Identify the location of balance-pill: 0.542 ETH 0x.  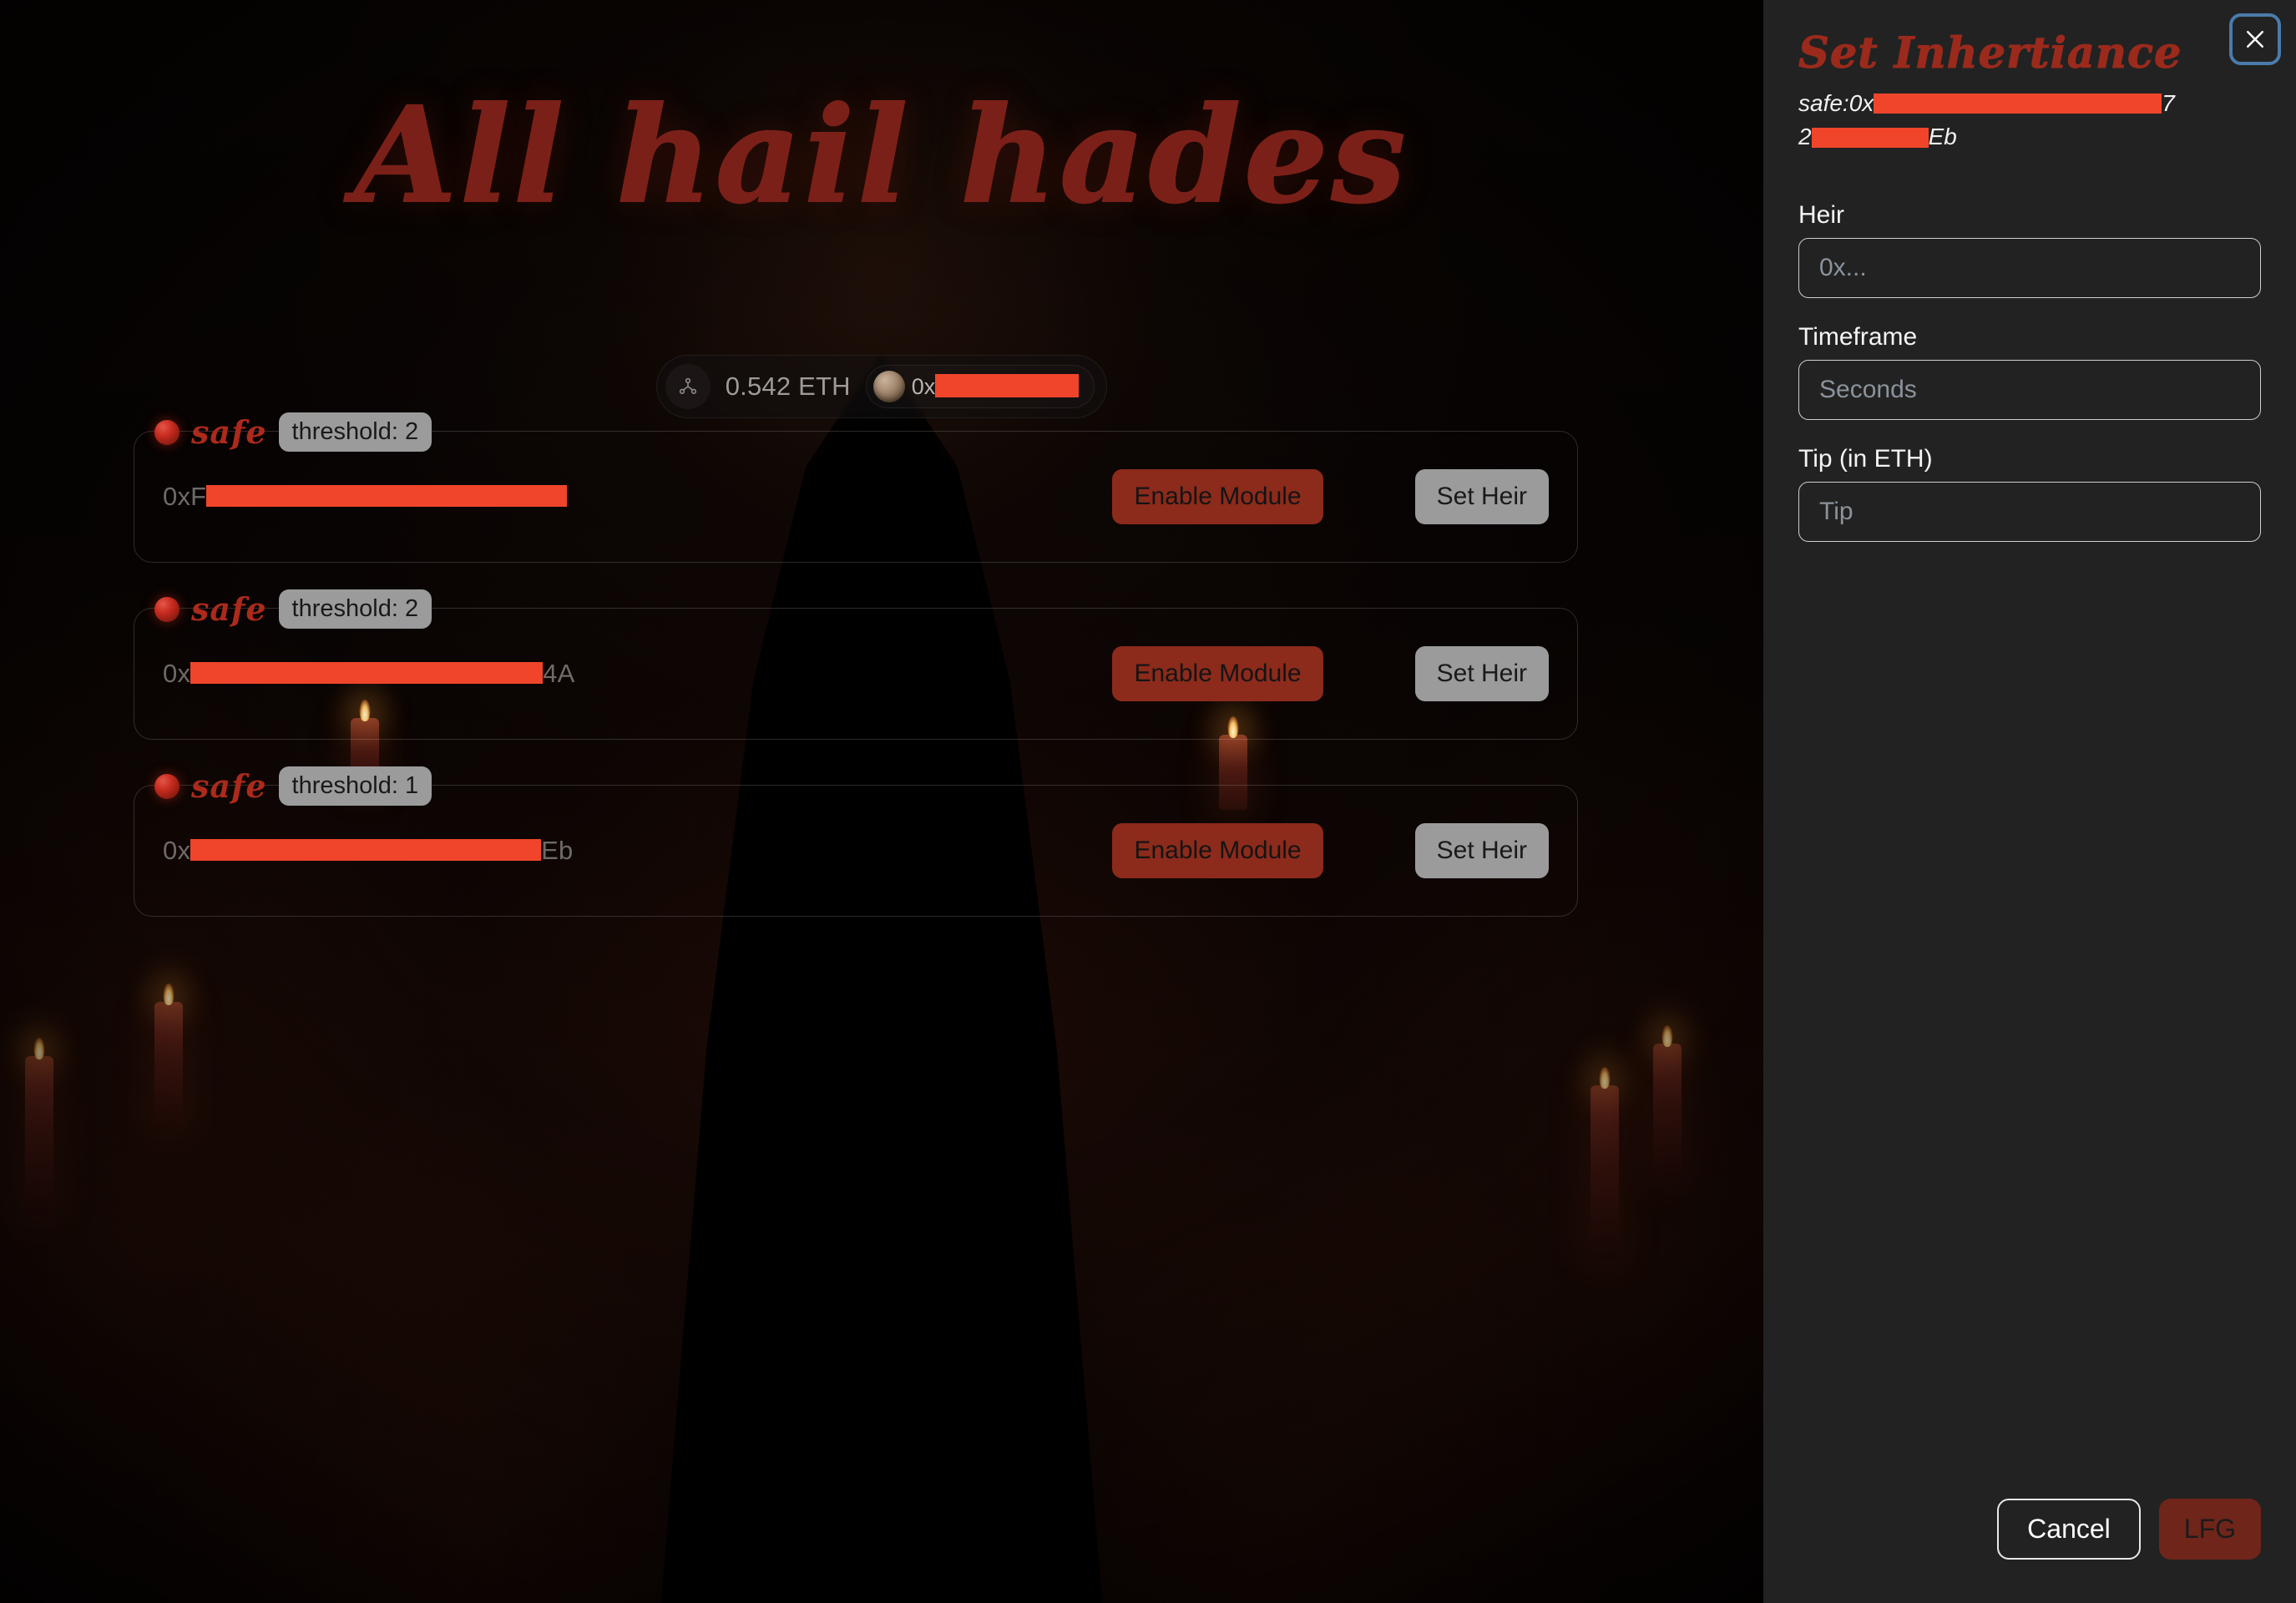
(881, 386).